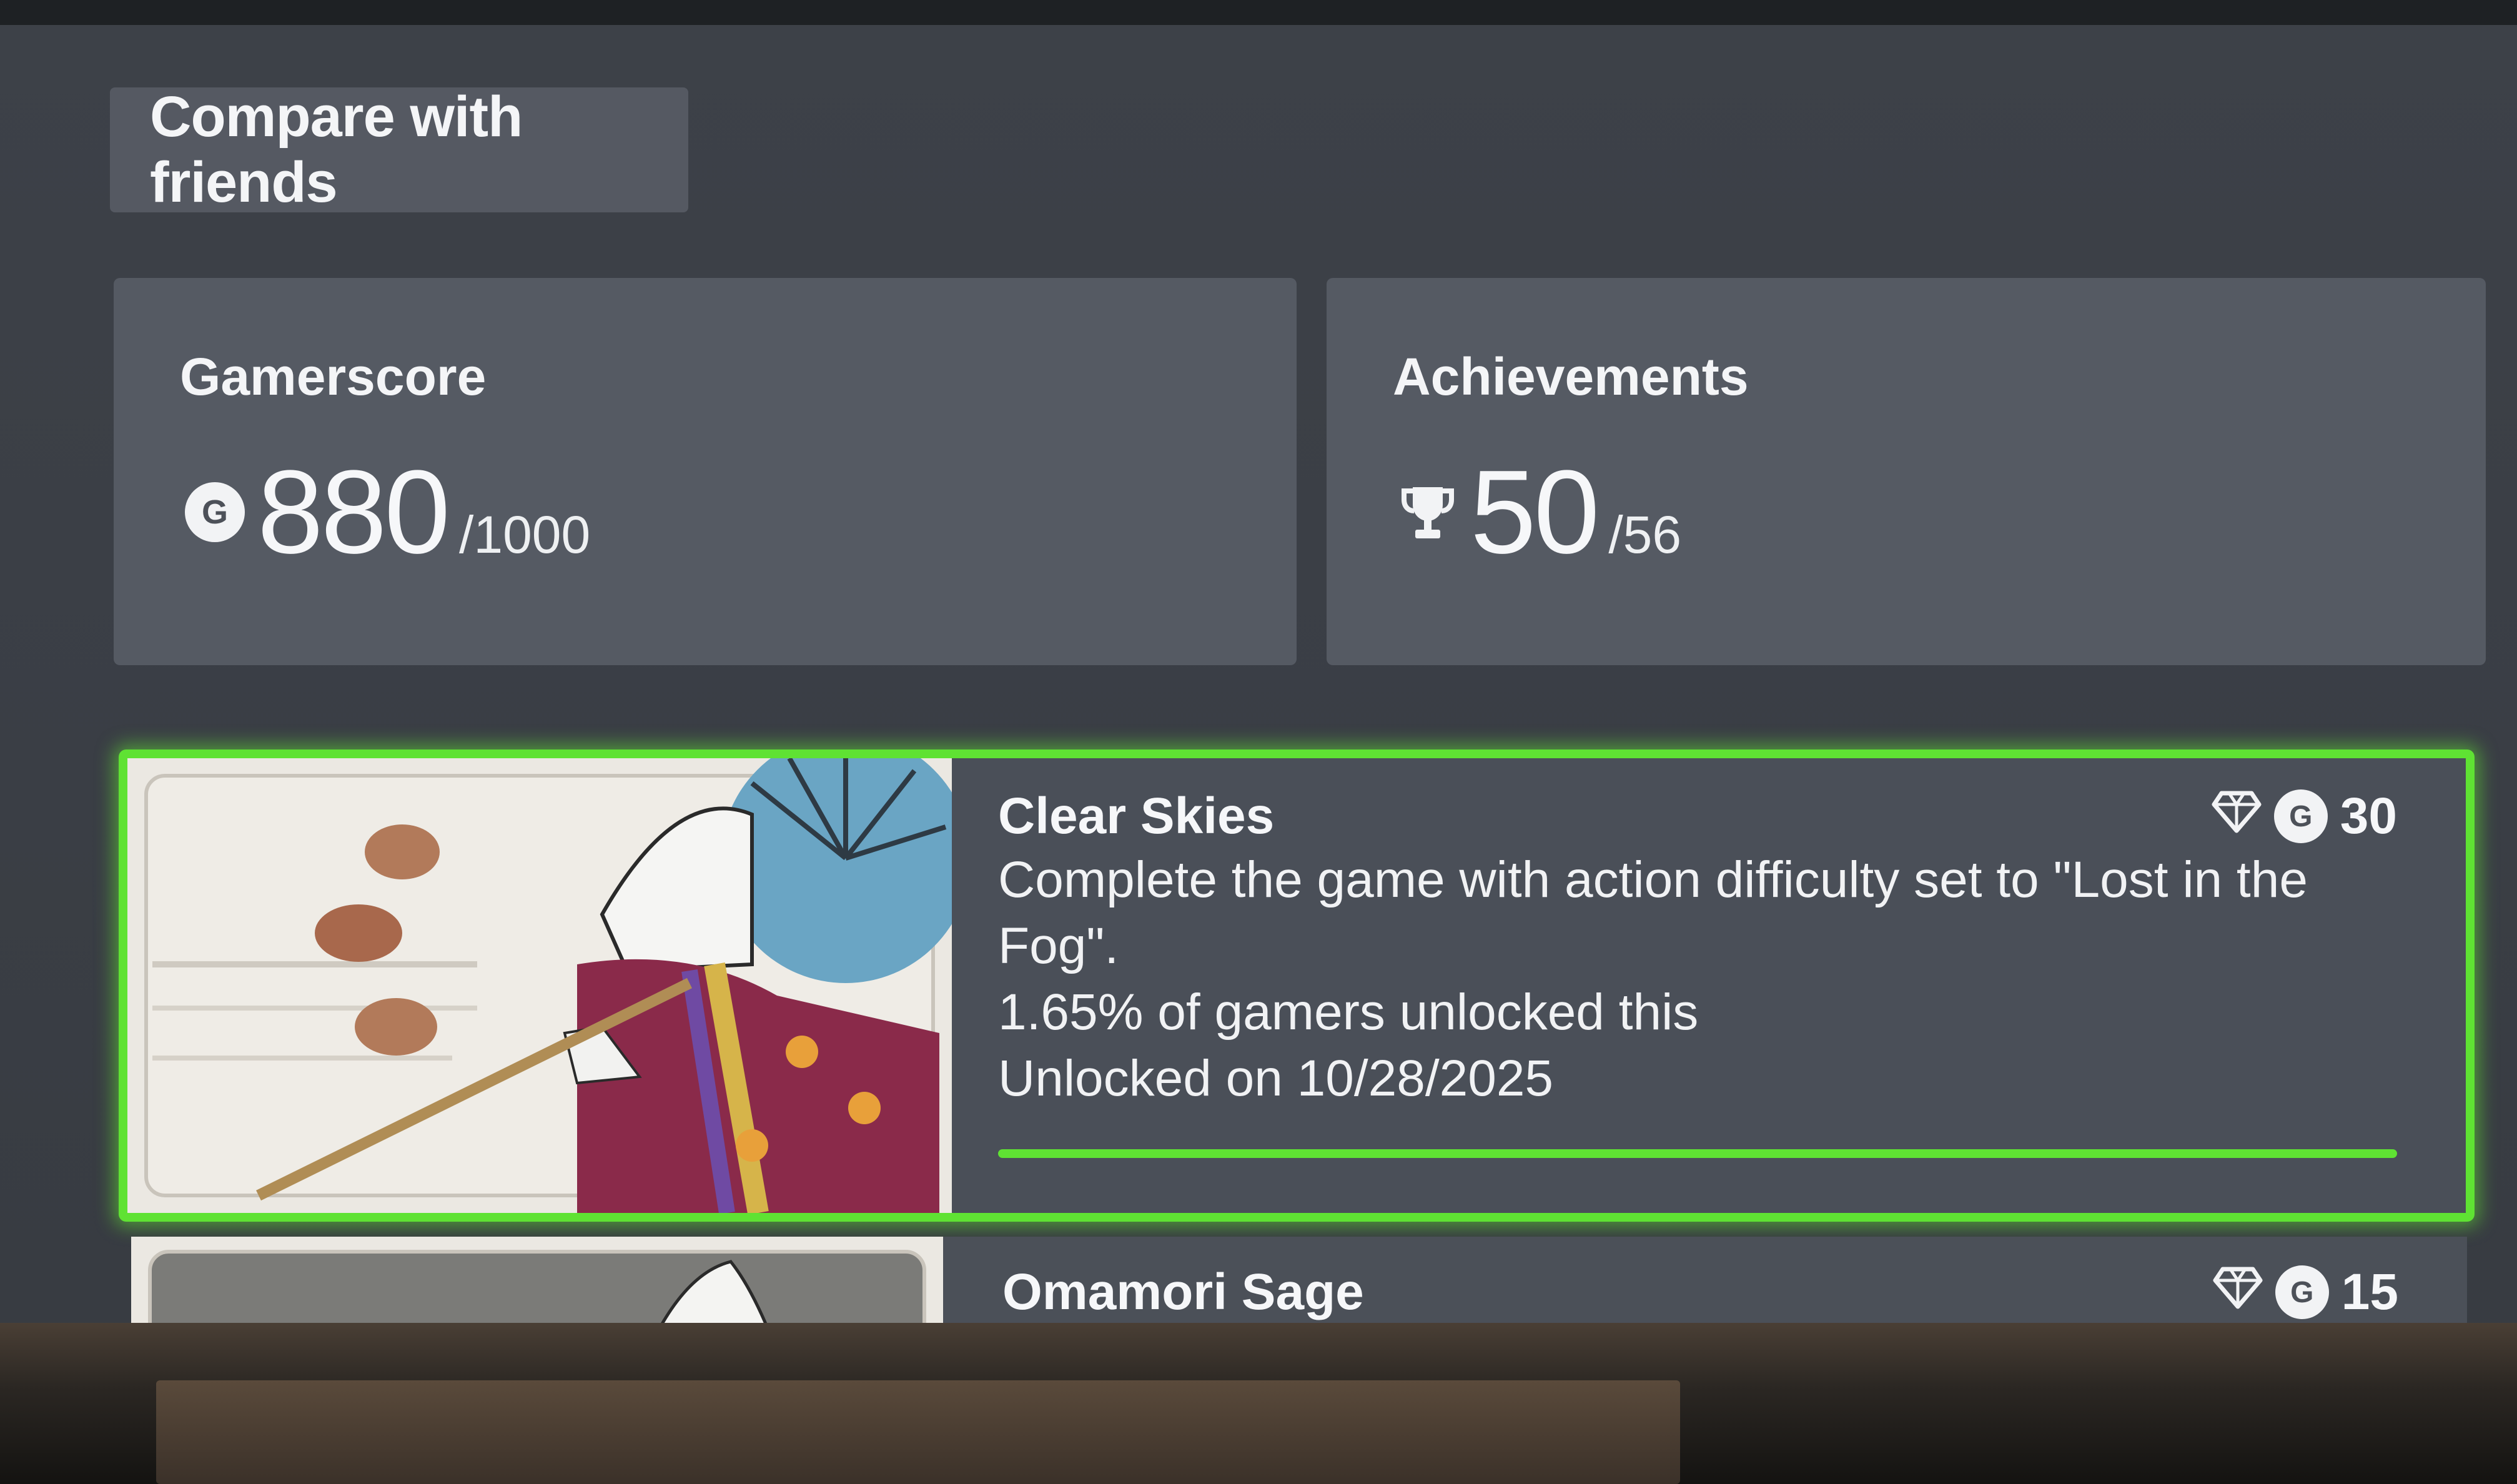 This screenshot has height=1484, width=2517. What do you see at coordinates (336, 149) in the screenshot?
I see `compare-with-friends-label: Compare with friends` at bounding box center [336, 149].